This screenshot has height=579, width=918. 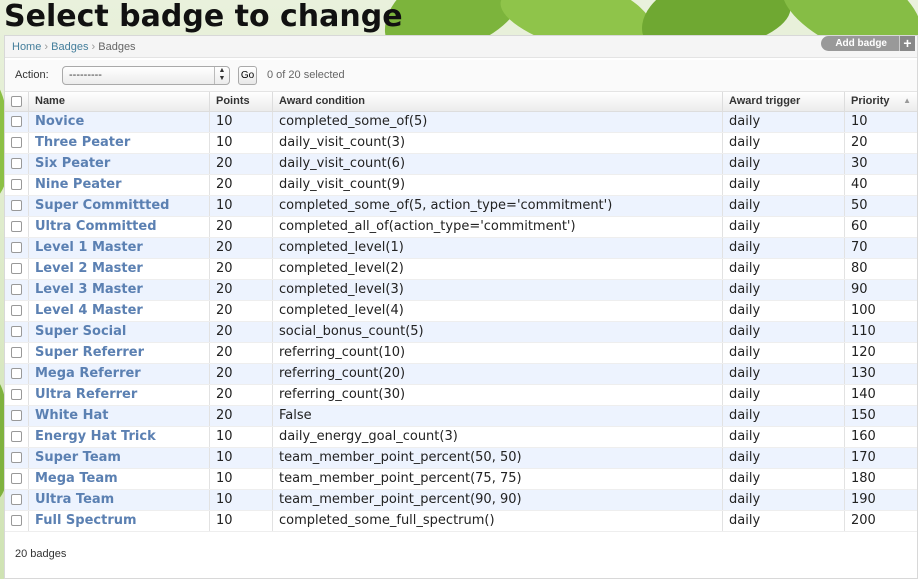 I want to click on award-condition-cell: social_bonus_count(5), so click(x=497, y=332).